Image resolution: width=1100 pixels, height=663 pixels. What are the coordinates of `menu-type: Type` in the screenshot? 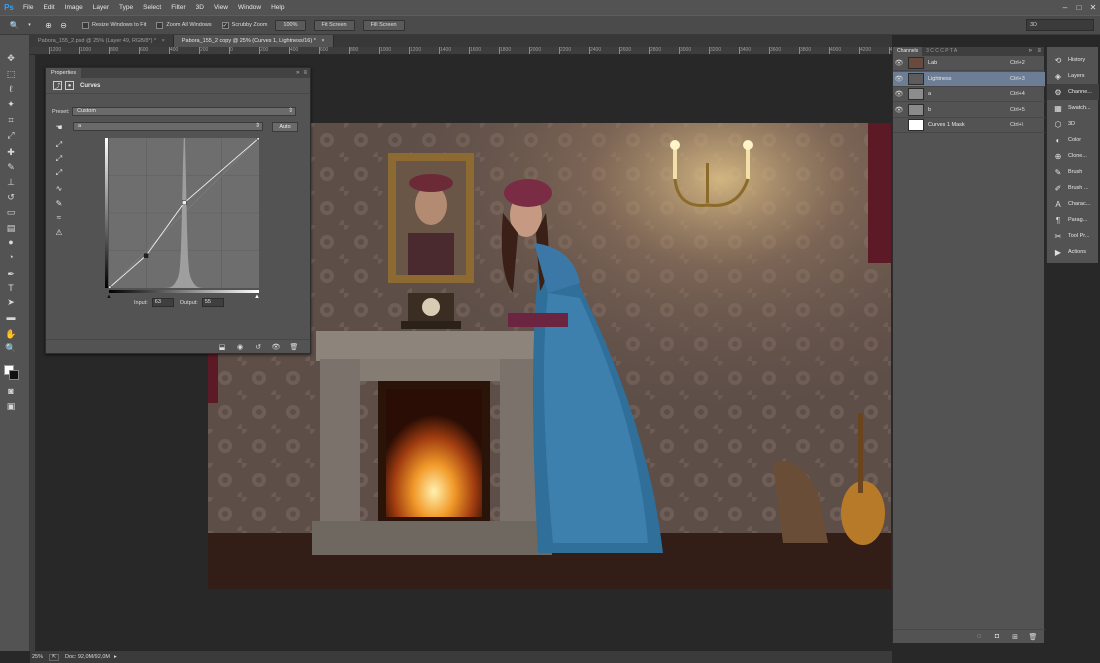 It's located at (126, 7).